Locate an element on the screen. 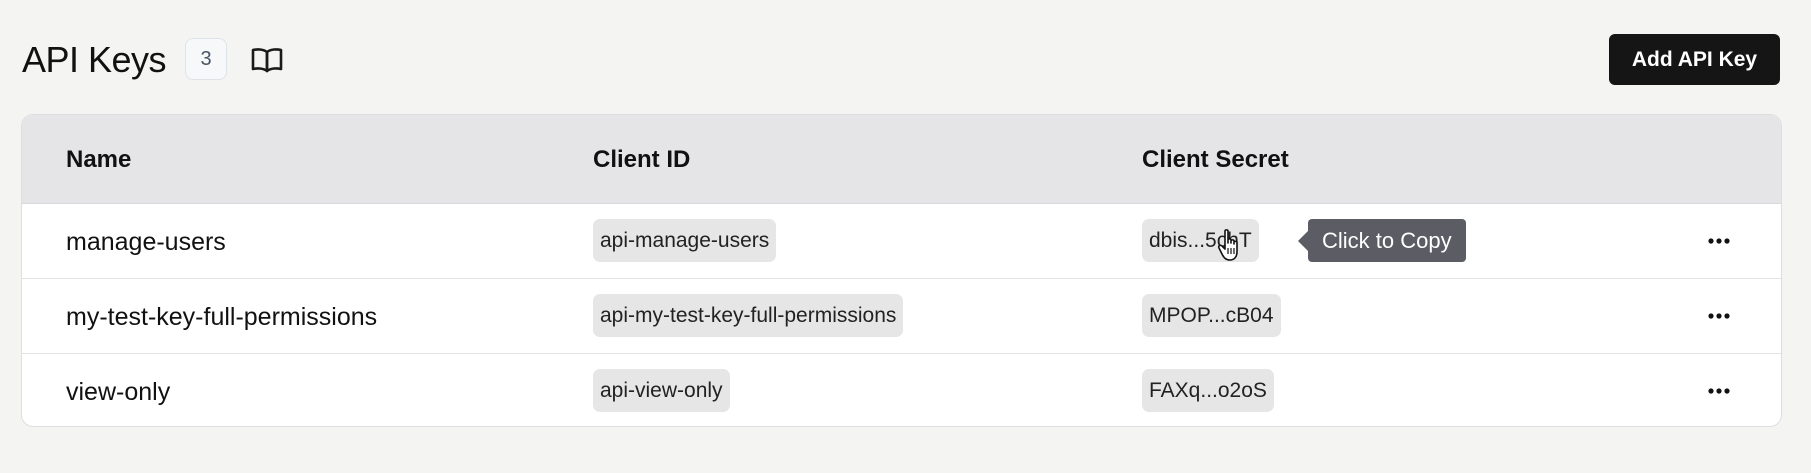  client-id-chip: api-manage-users is located at coordinates (685, 240).